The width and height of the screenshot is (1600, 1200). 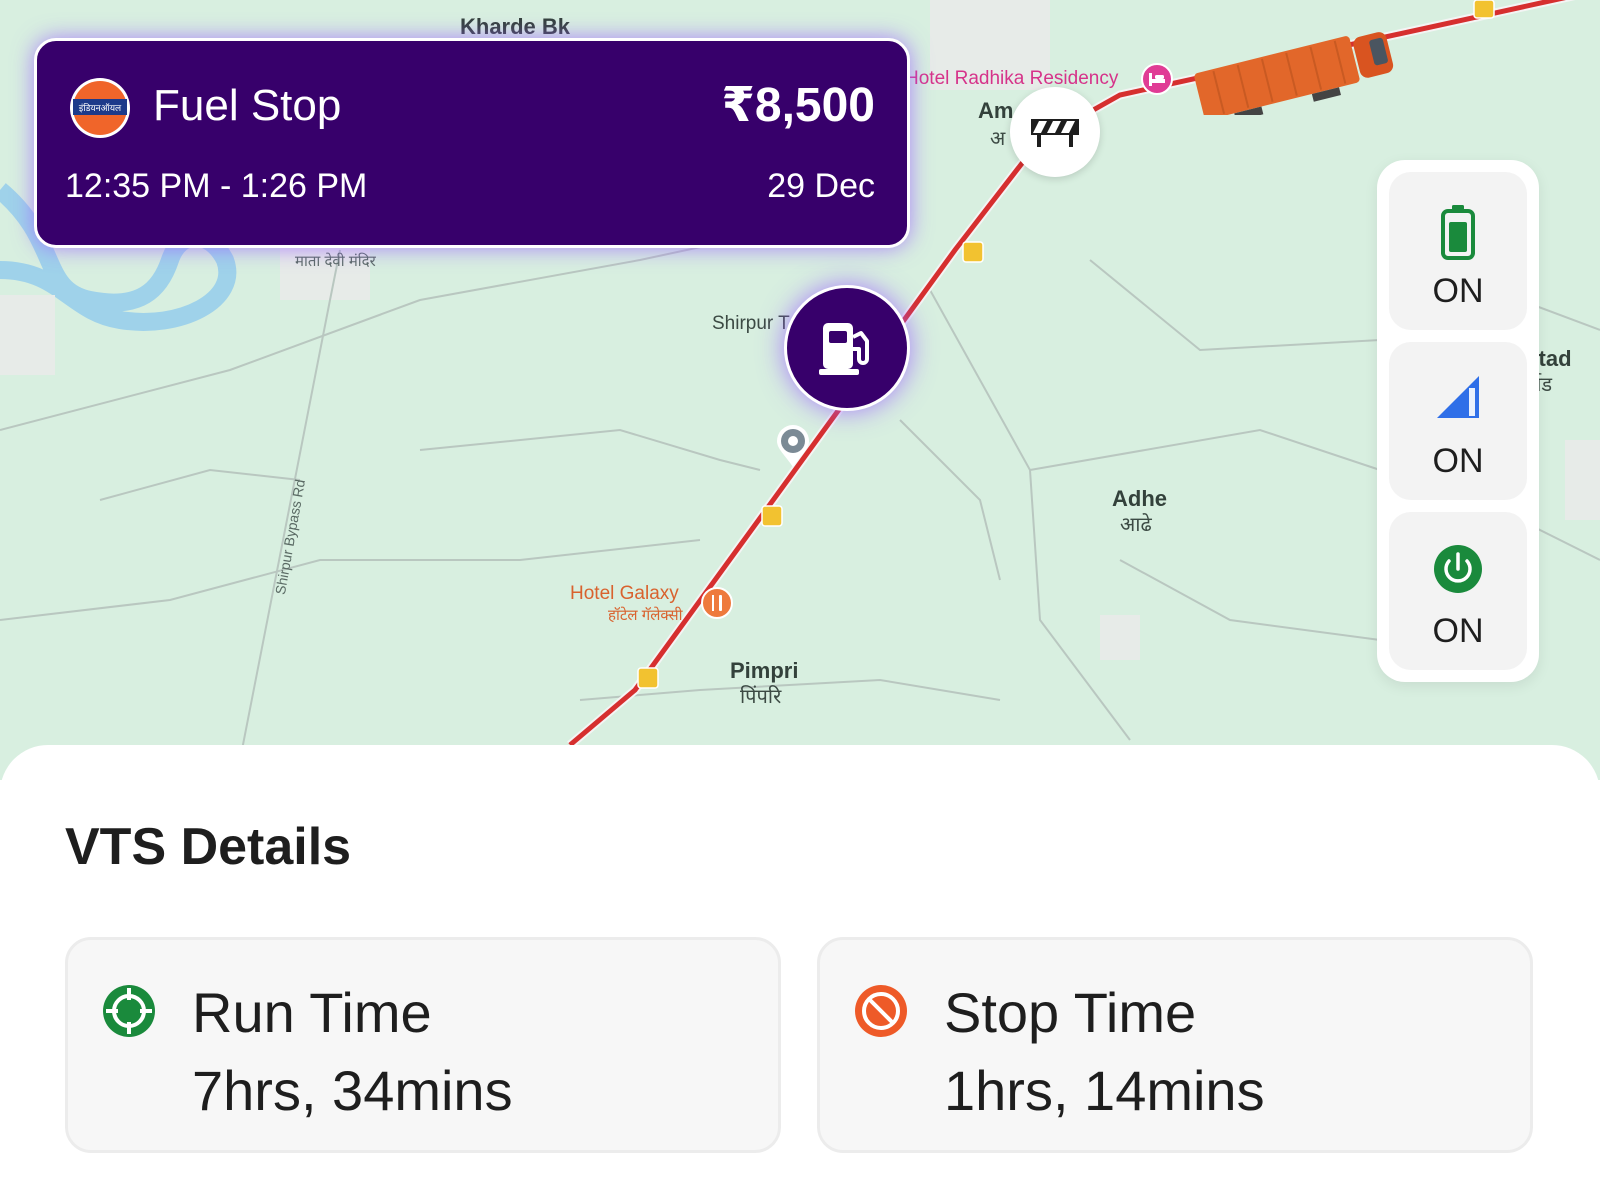 What do you see at coordinates (645, 615) in the screenshot?
I see `map-label-hotel-galaxy-dev: हॉटेल गॅलेक्सी` at bounding box center [645, 615].